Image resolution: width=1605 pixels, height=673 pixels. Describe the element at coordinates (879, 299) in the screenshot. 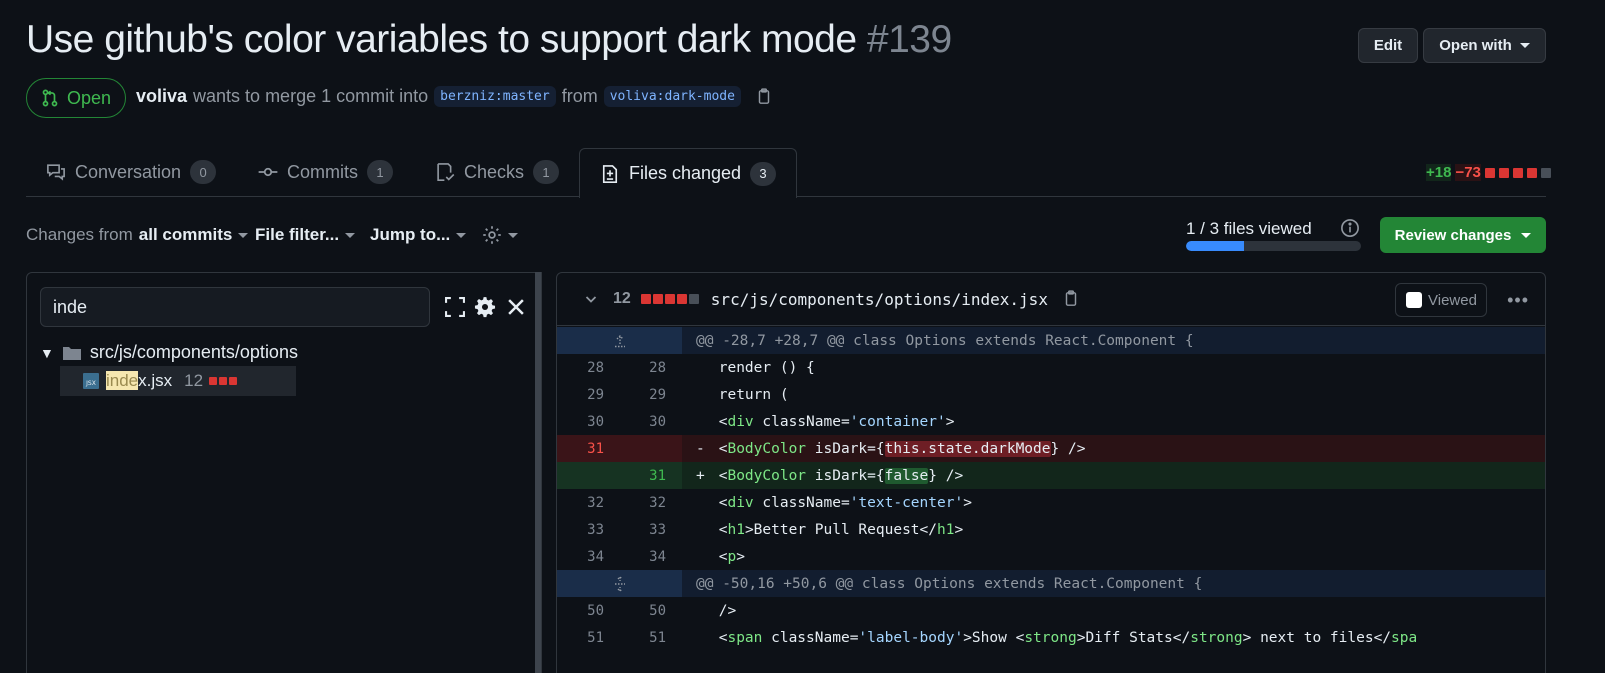

I see `file-path: src/js/components/options/index.jsx` at that location.